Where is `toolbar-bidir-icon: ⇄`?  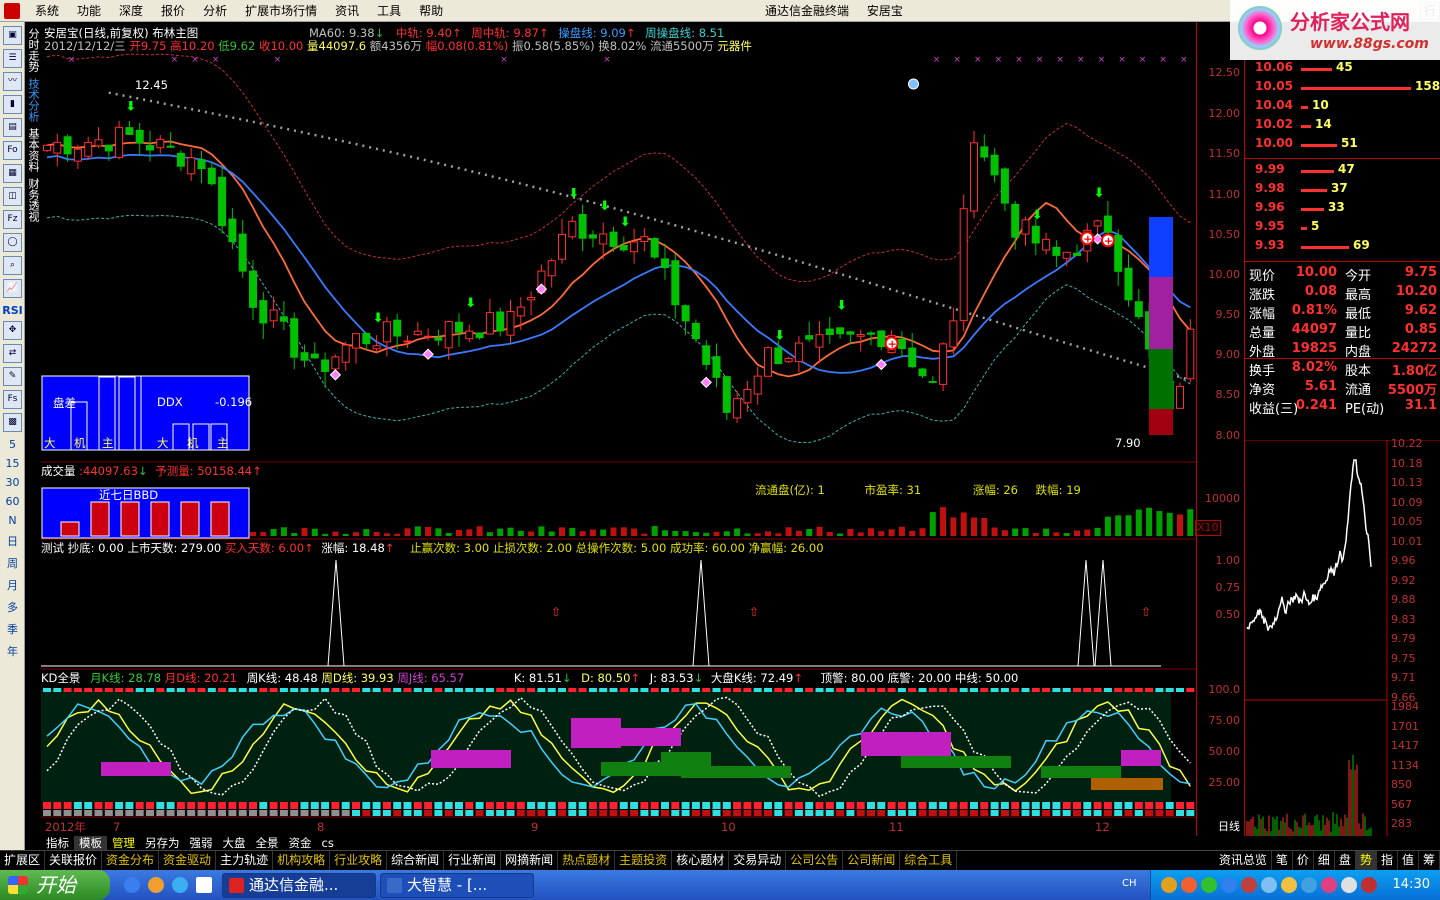 toolbar-bidir-icon: ⇄ is located at coordinates (12, 353).